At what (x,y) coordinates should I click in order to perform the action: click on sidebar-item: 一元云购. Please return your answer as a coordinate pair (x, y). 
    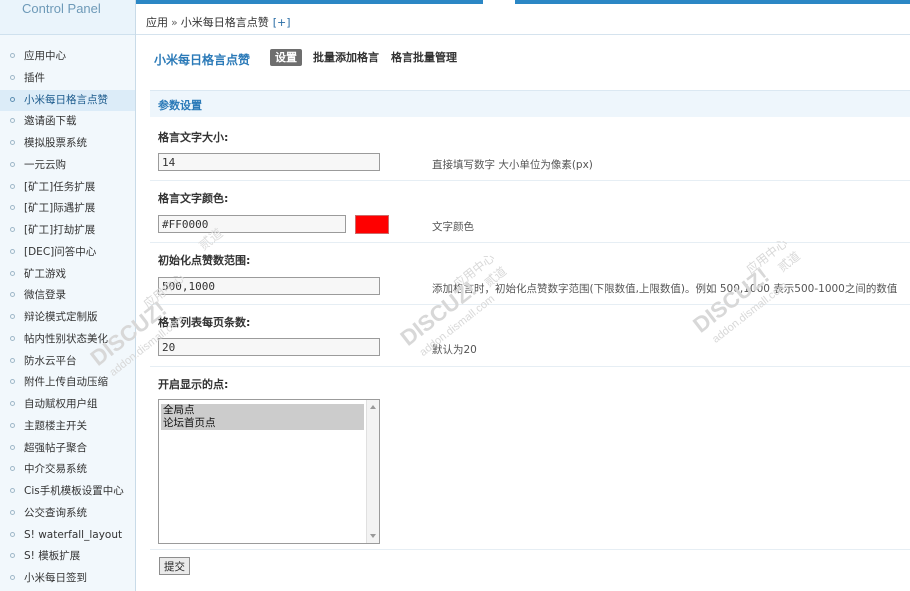
    Looking at the image, I should click on (67, 166).